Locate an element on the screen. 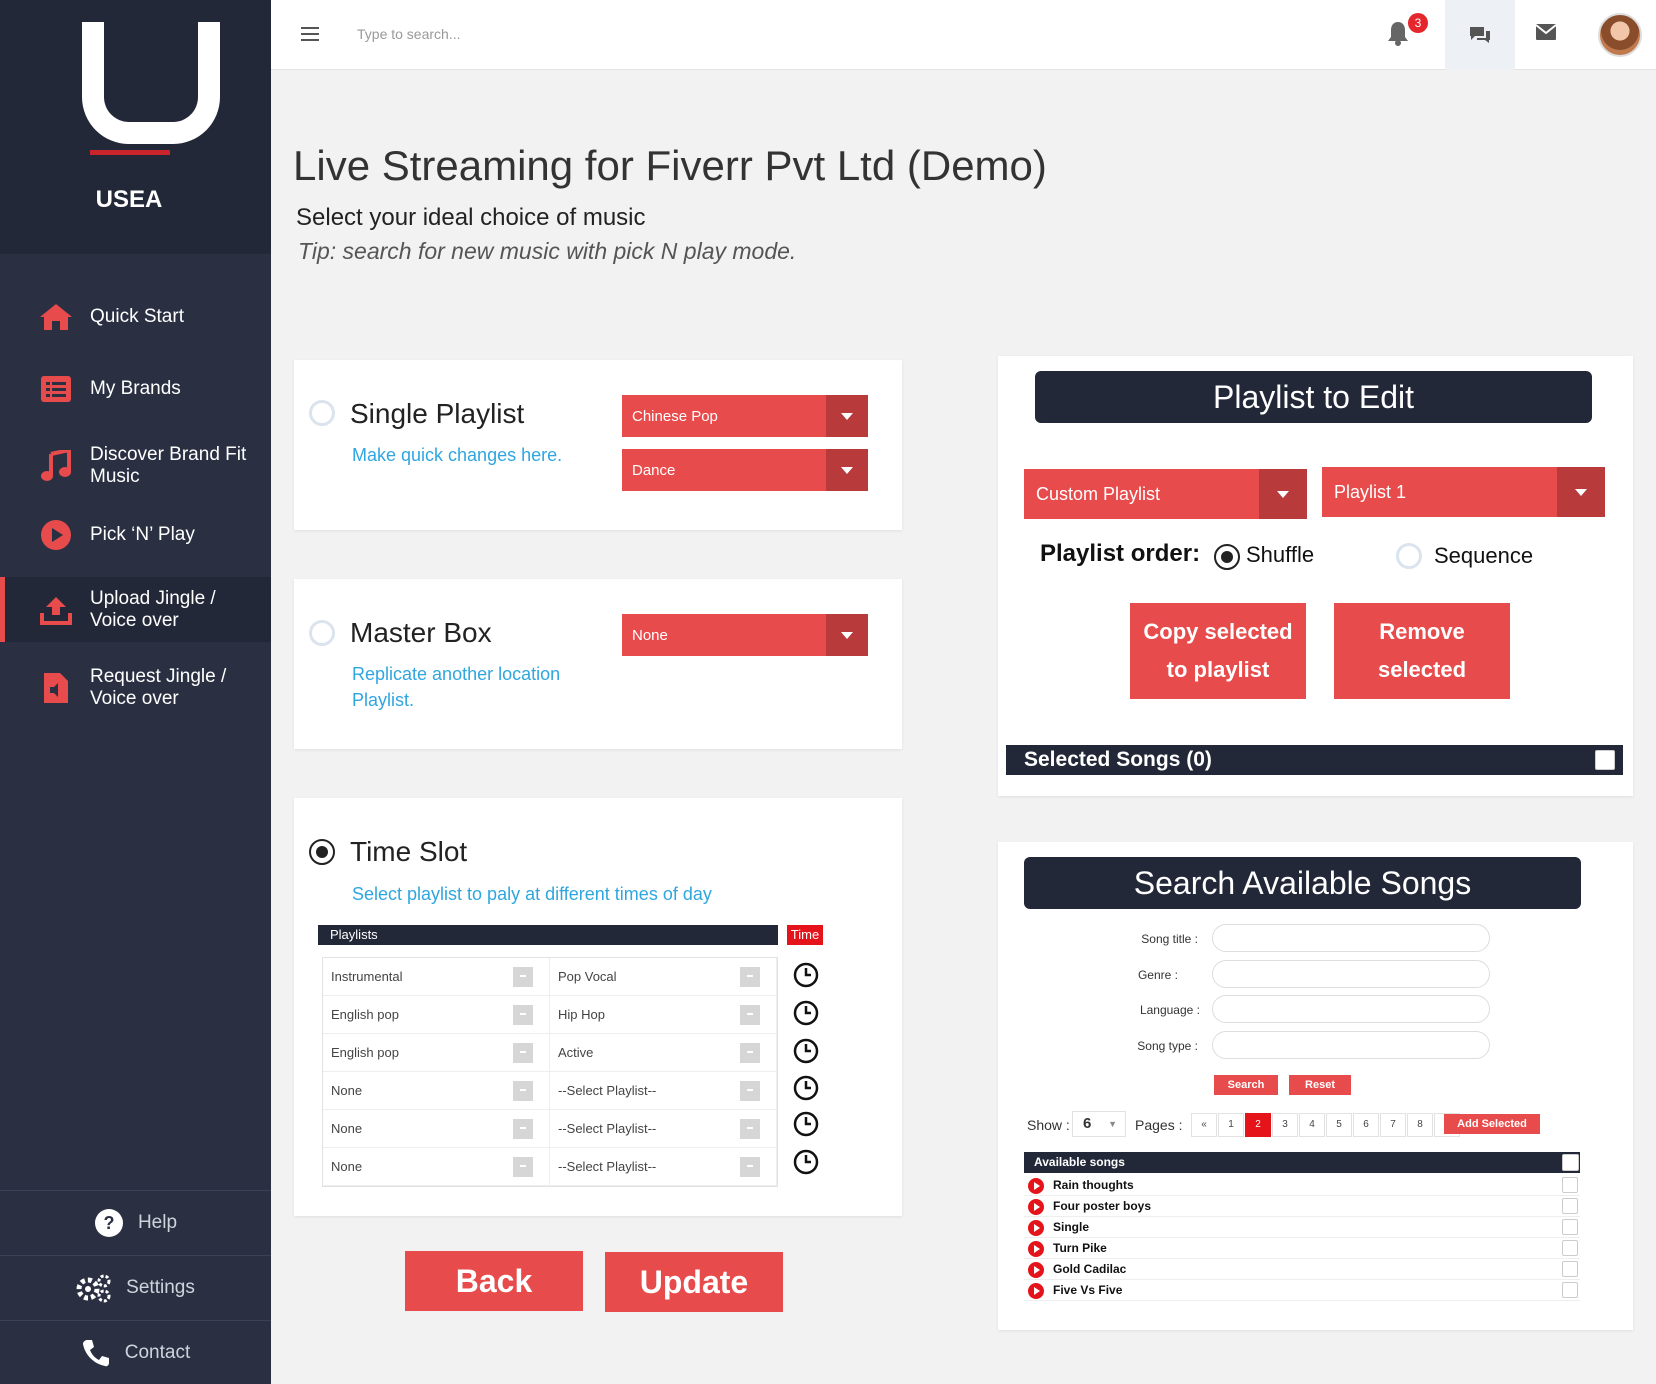  song-type-input is located at coordinates (1351, 1045).